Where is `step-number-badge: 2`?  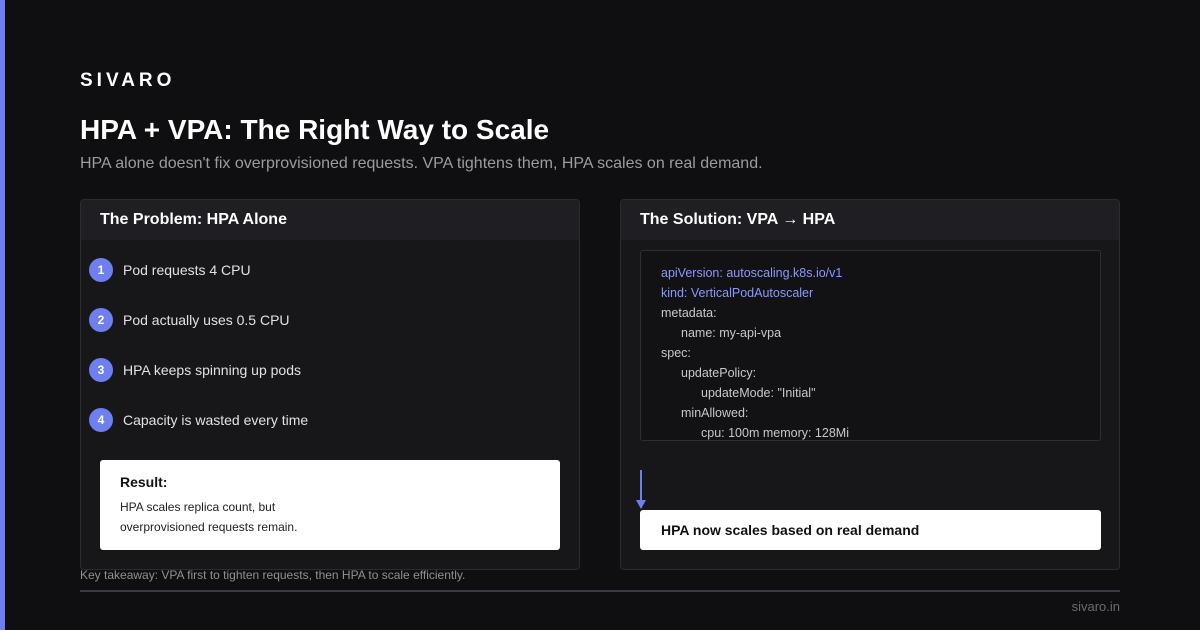
step-number-badge: 2 is located at coordinates (101, 320).